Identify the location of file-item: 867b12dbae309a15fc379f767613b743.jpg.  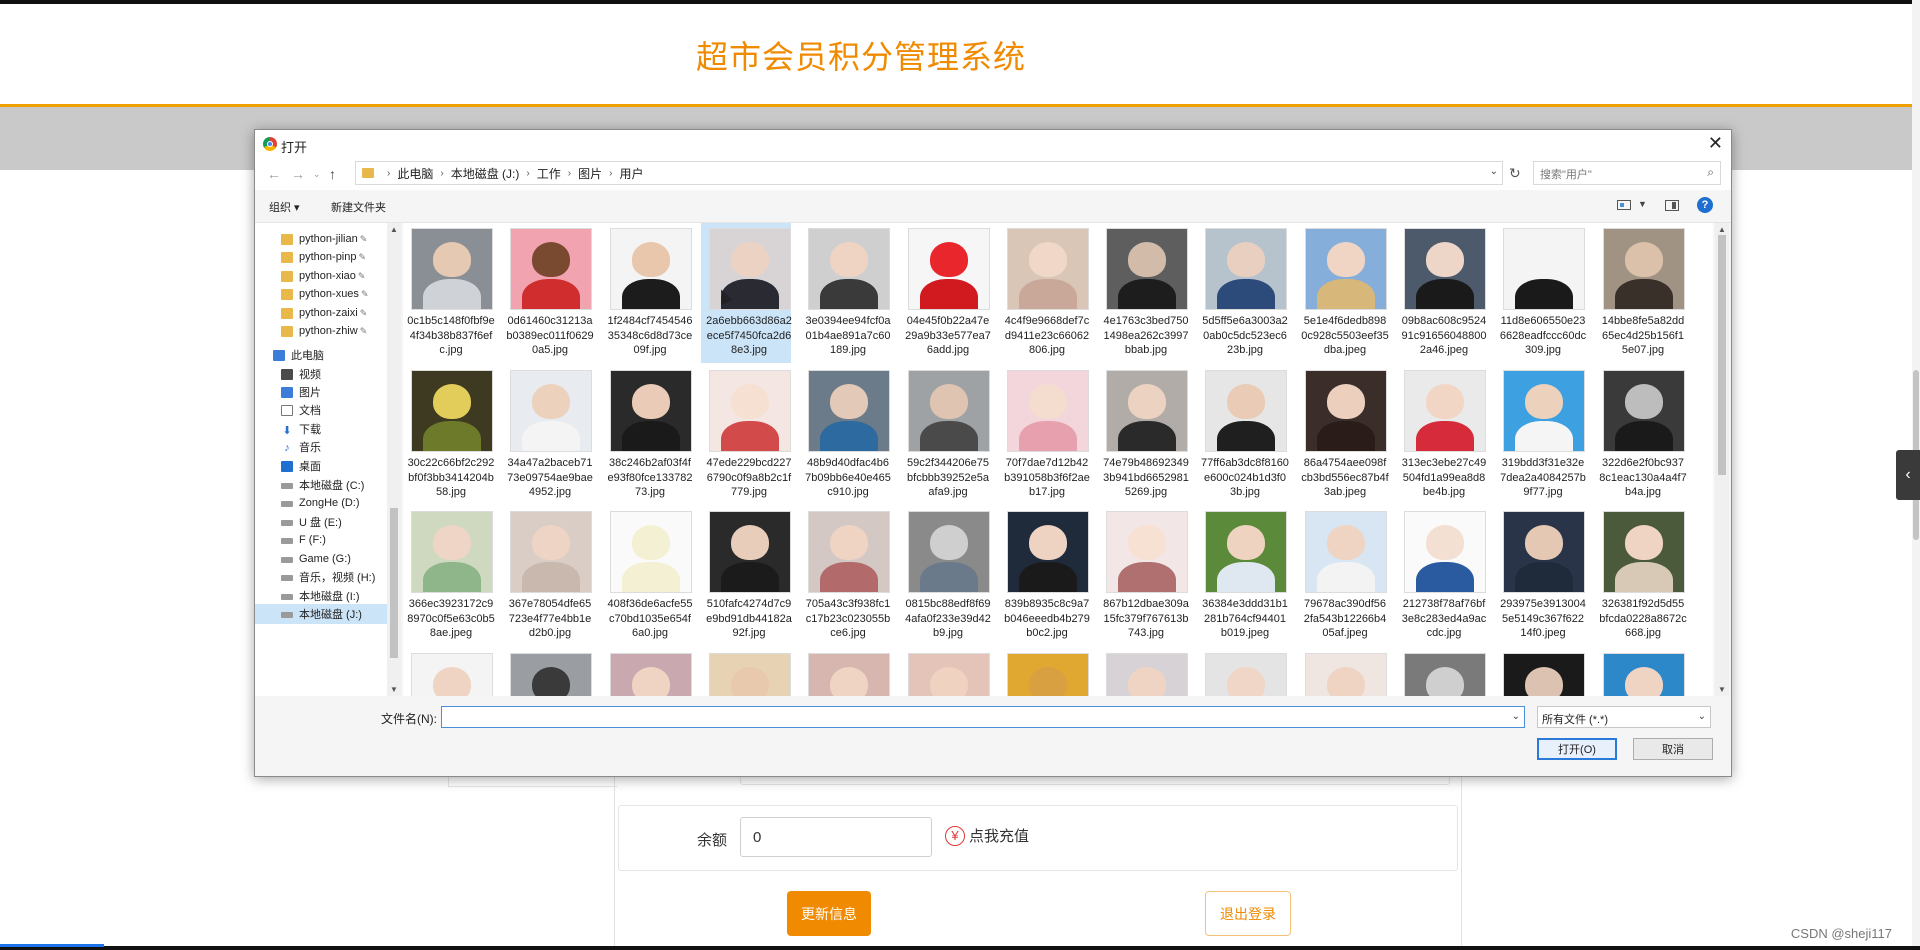
(1143, 576).